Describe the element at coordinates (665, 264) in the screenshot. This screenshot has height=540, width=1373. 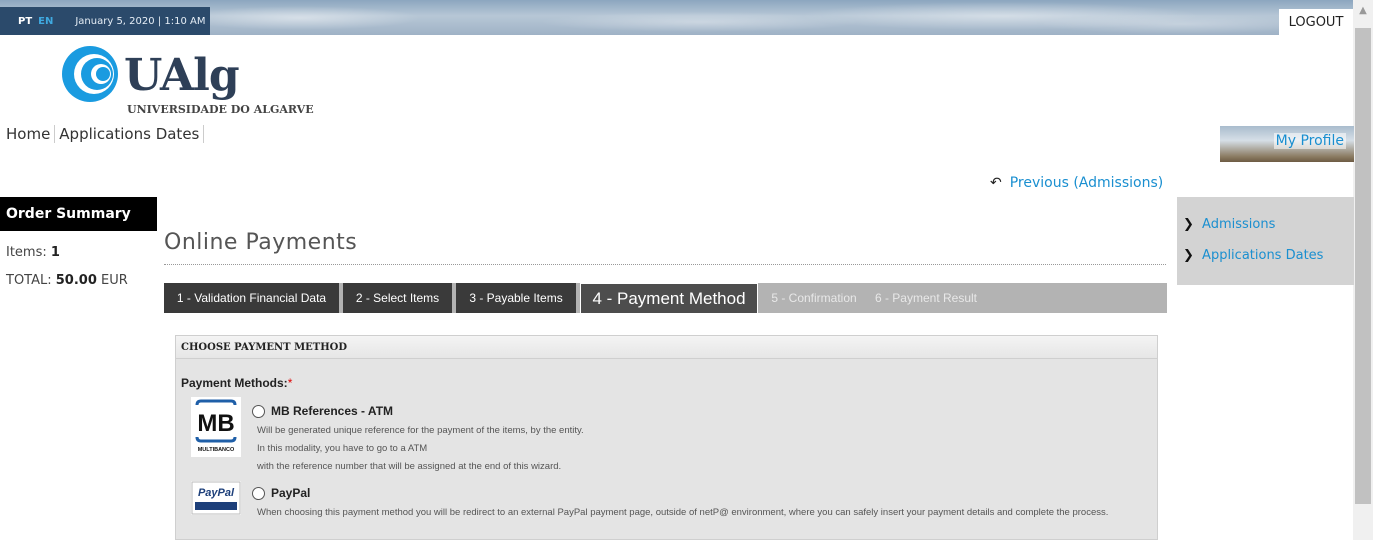
I see `title-divider` at that location.